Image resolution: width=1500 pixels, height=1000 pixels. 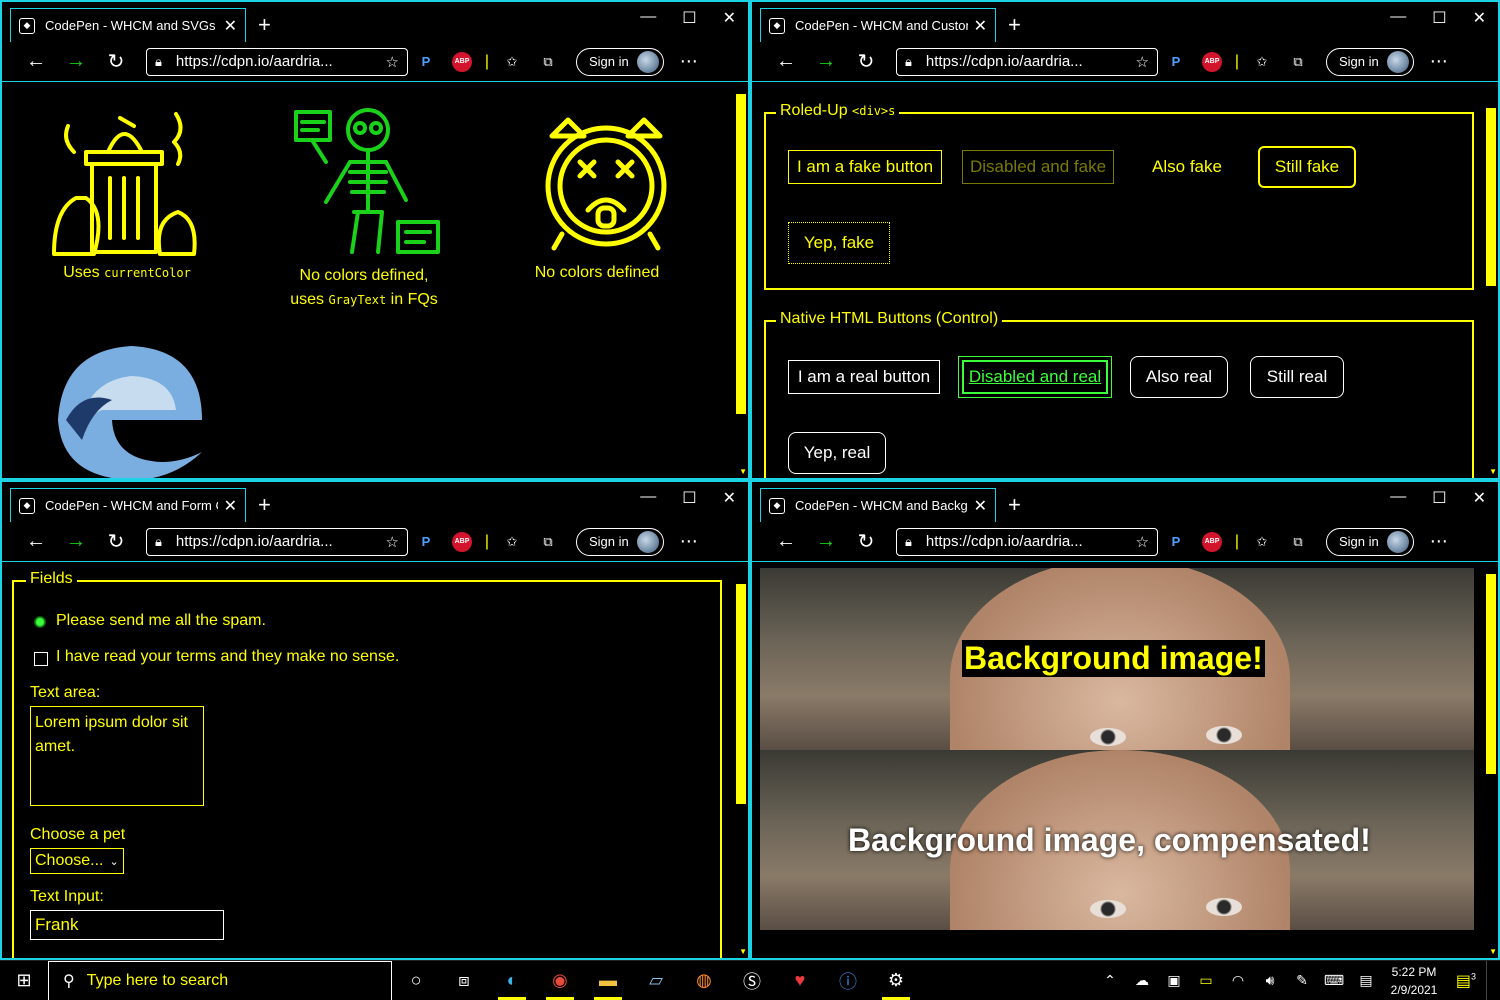 What do you see at coordinates (848, 980) in the screenshot?
I see `password-manager-icon: ⓘ` at bounding box center [848, 980].